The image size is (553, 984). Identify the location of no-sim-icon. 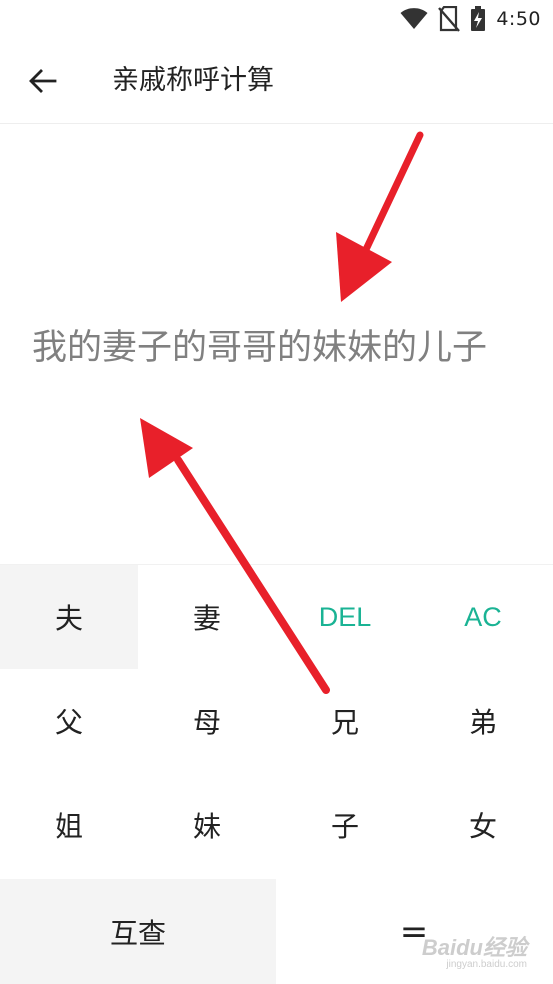
(449, 19).